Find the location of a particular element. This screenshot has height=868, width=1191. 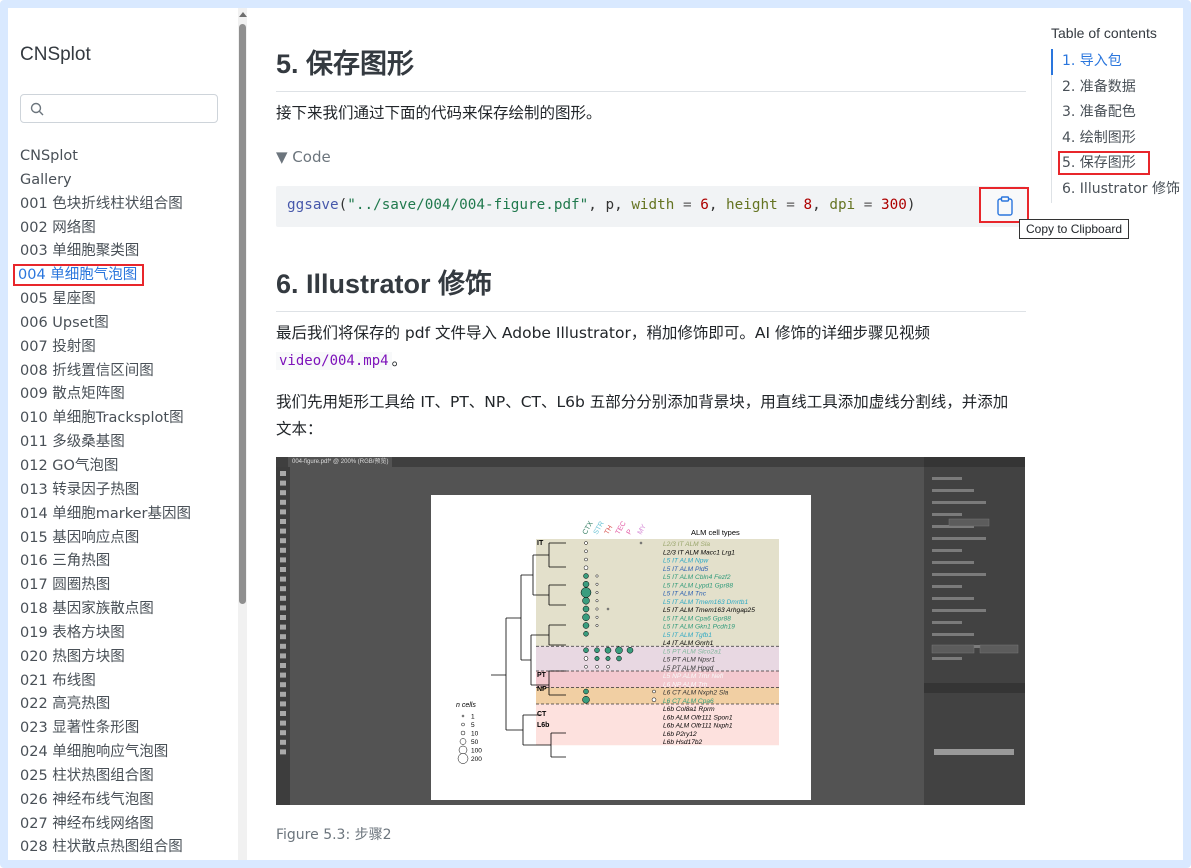

scroll-up-arrow-icon is located at coordinates (243, 14).